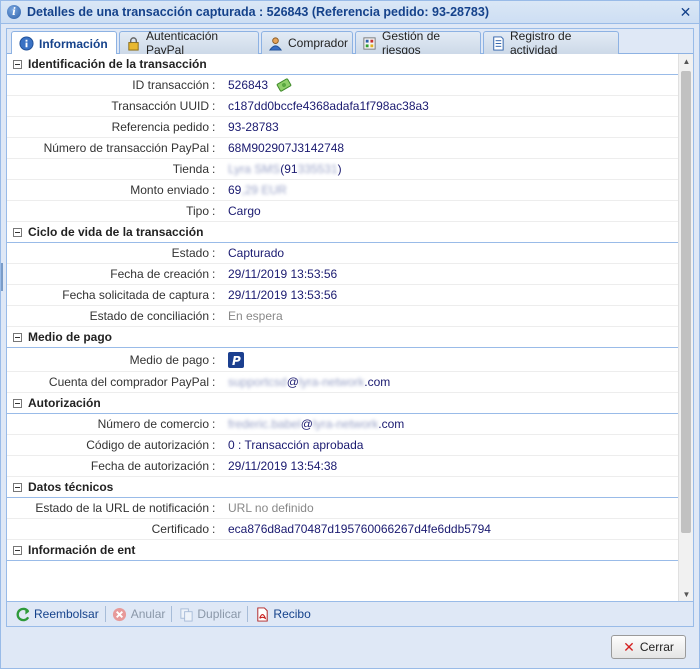  What do you see at coordinates (343, 316) in the screenshot?
I see `field-row-conciliacion: Estado de conciliación : En espera` at bounding box center [343, 316].